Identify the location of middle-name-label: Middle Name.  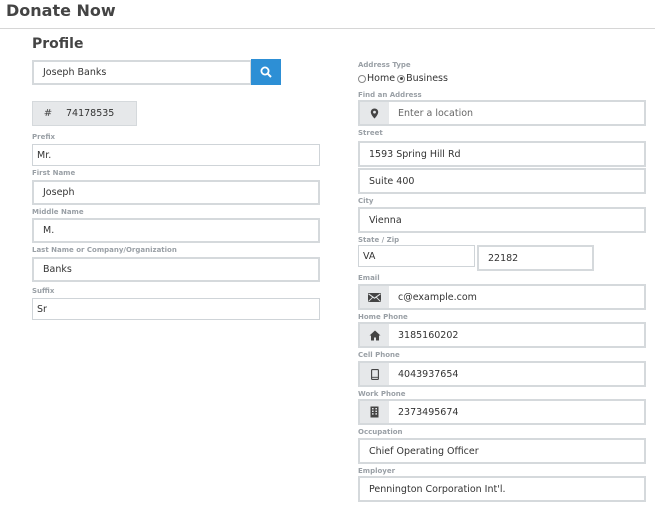
(58, 212).